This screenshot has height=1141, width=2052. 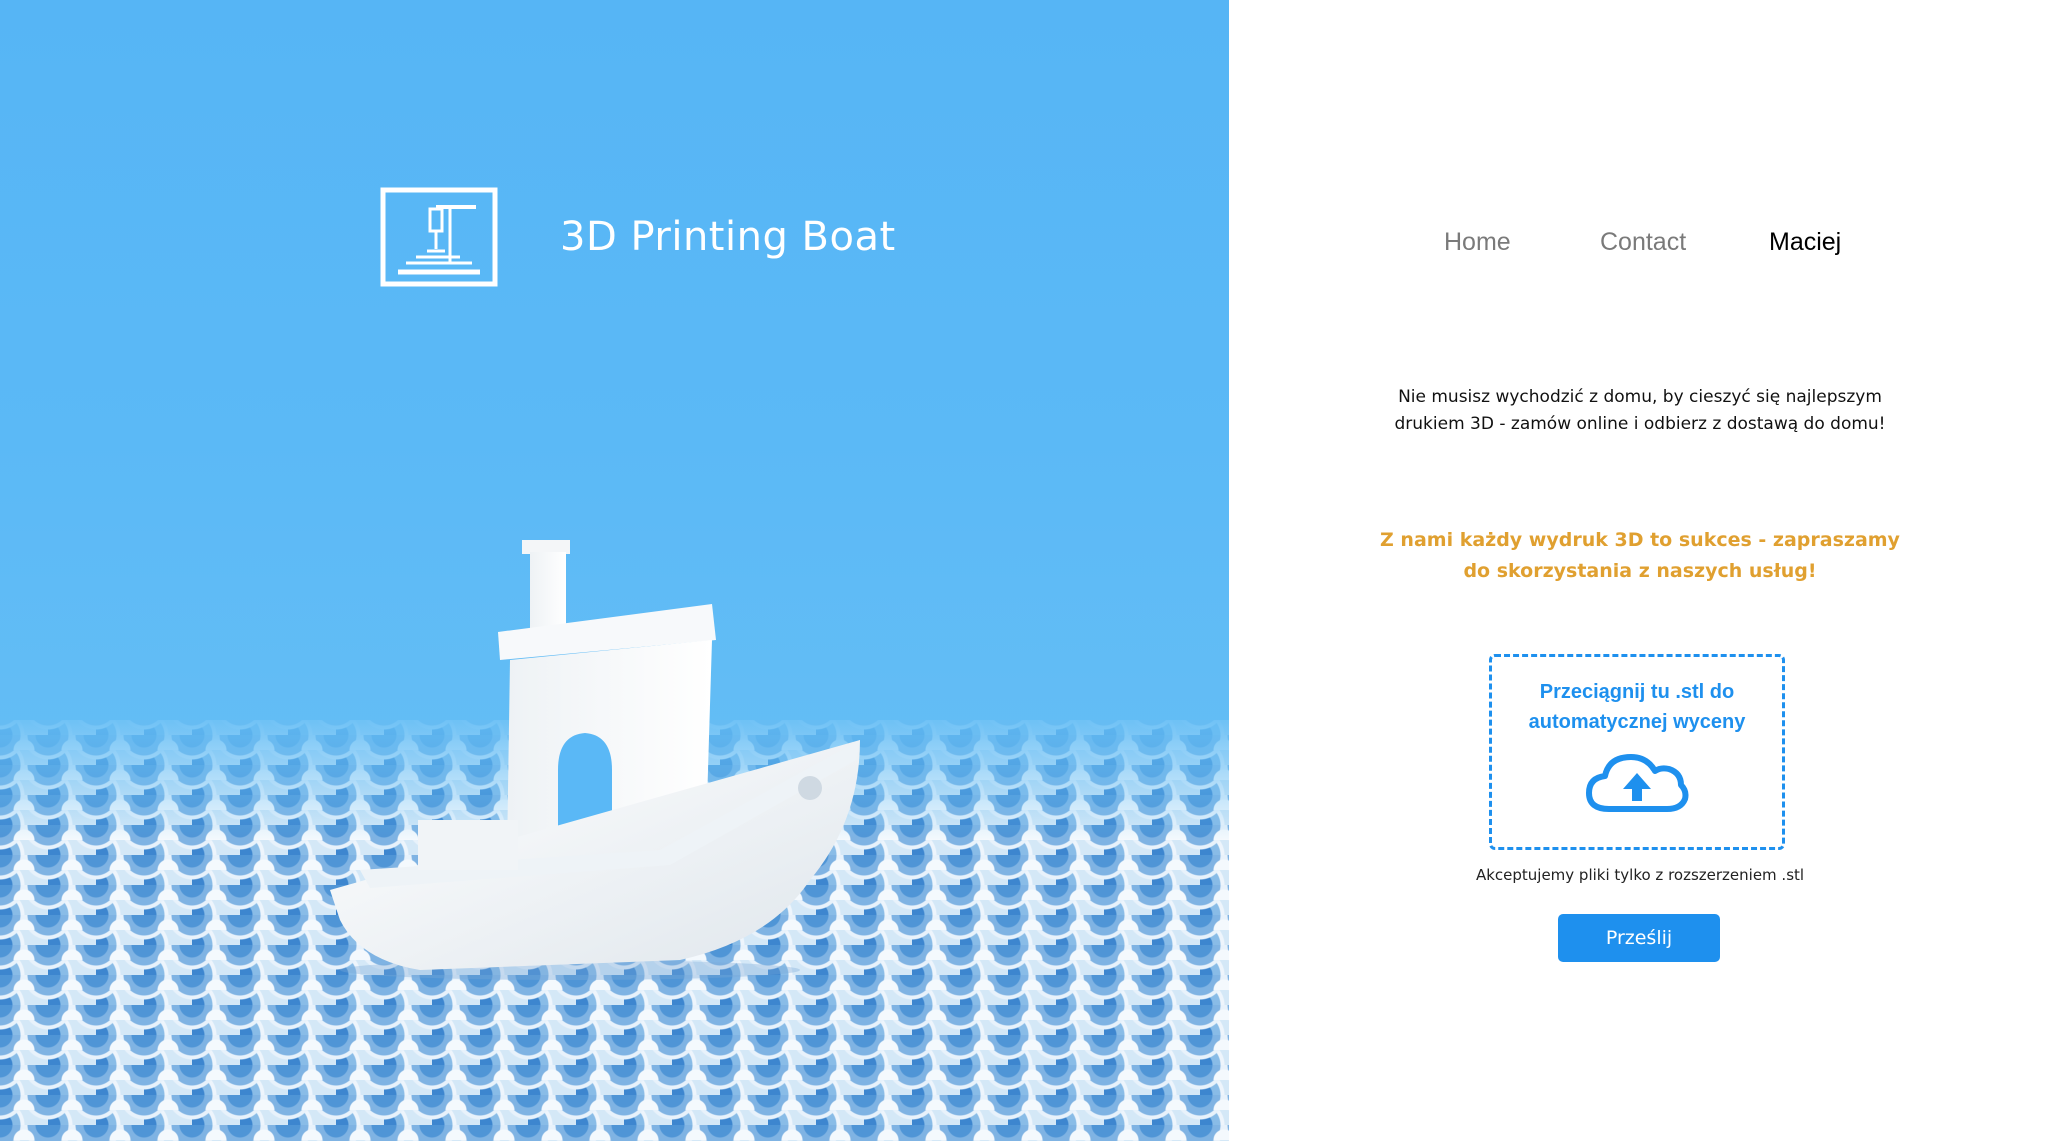 I want to click on brand-name: 3D Printing Boat, so click(x=728, y=237).